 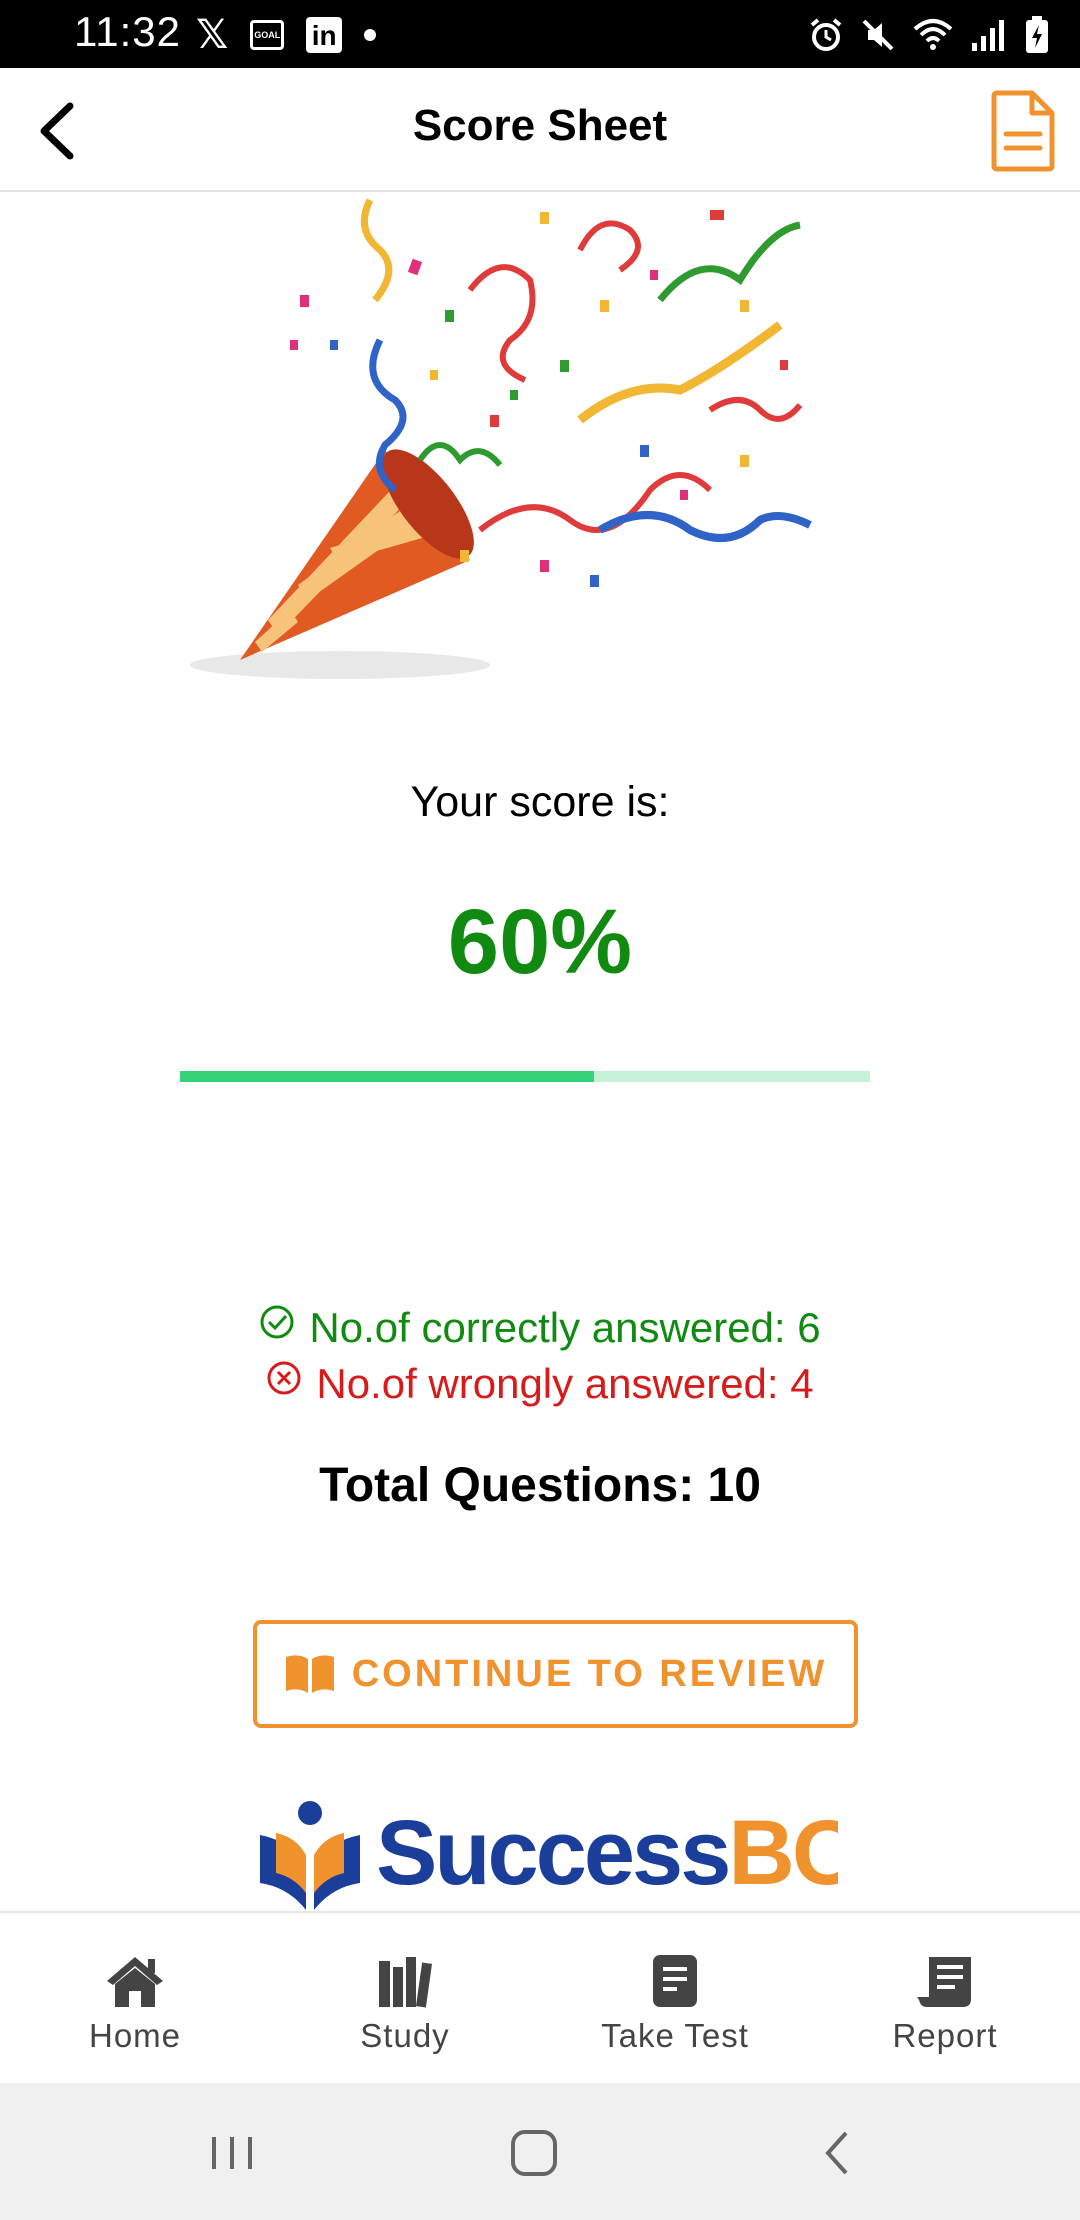 What do you see at coordinates (565, 1327) in the screenshot?
I see `correct-answers-text: No.of correctly answered: 6` at bounding box center [565, 1327].